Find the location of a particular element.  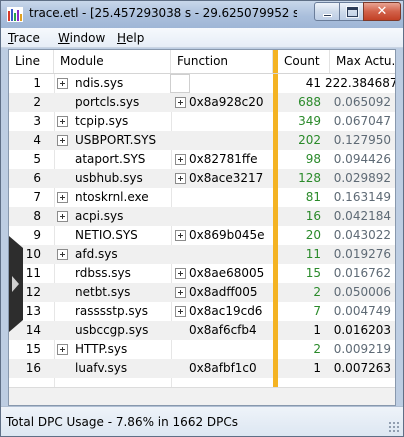

function-address: 0x8ac19cd6 is located at coordinates (226, 311).